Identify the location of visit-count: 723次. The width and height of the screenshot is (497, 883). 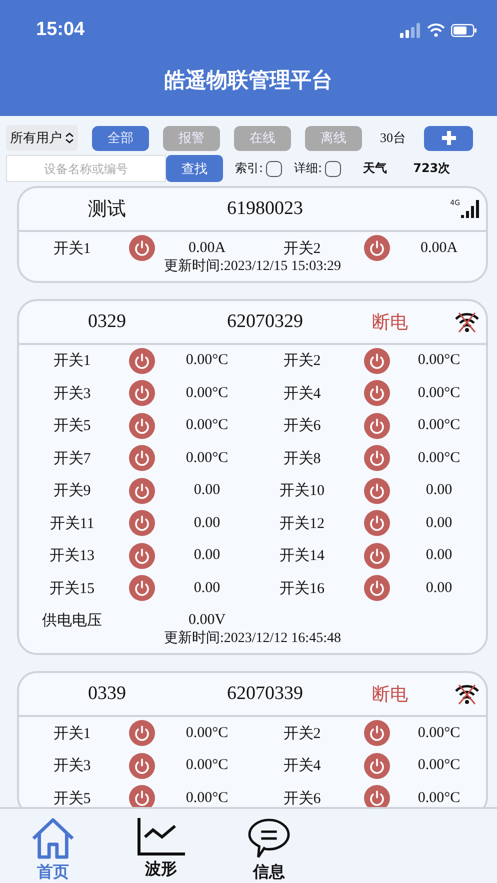
(431, 168).